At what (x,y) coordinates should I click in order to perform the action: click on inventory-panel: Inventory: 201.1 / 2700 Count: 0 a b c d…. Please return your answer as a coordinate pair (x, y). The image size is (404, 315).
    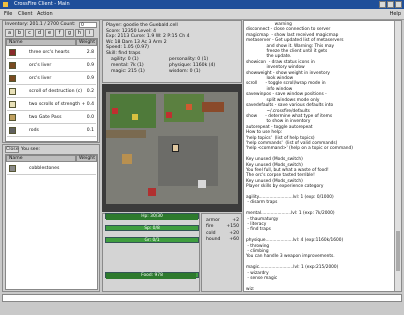
    Looking at the image, I should click on (51, 81).